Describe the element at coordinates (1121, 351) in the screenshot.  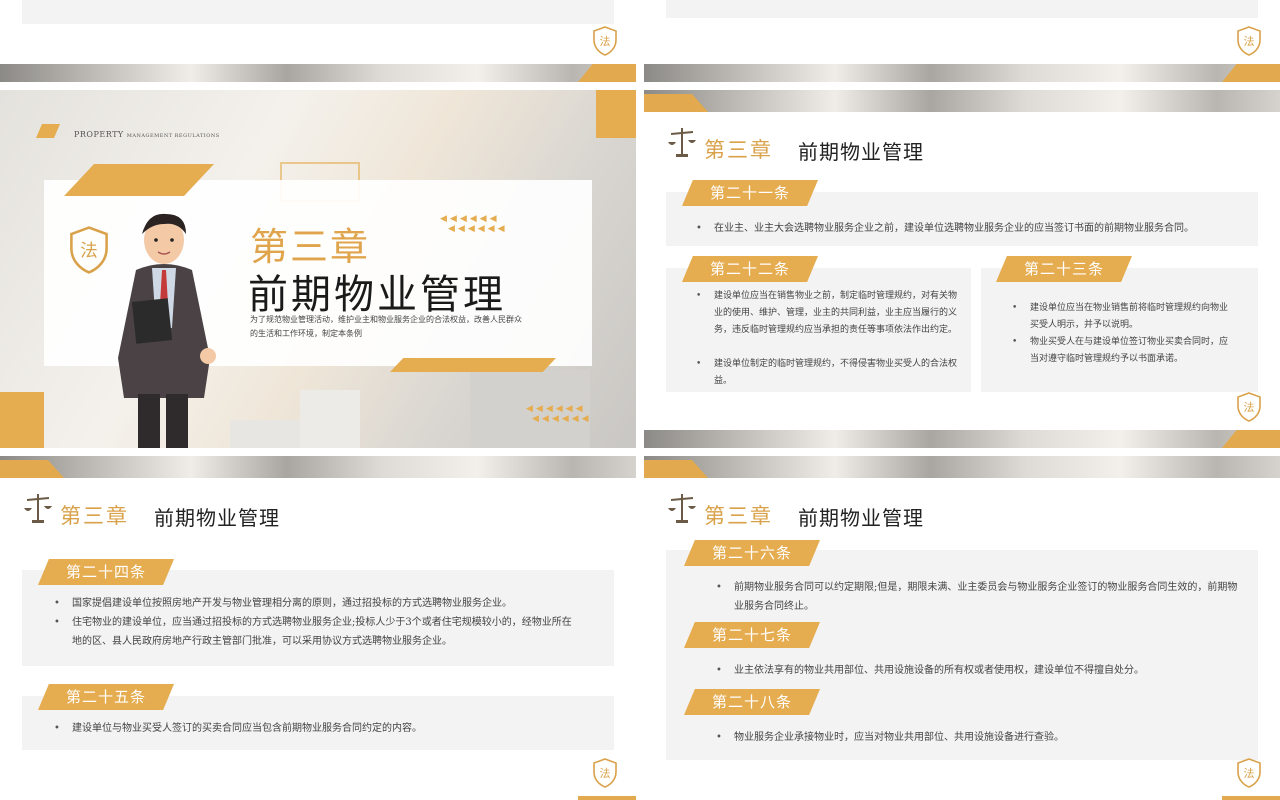
I see `article-23-item: 物业买受人在与建设单位签订物业买卖合同时，应当对遵守临时管理规约予以书面承诺。` at that location.